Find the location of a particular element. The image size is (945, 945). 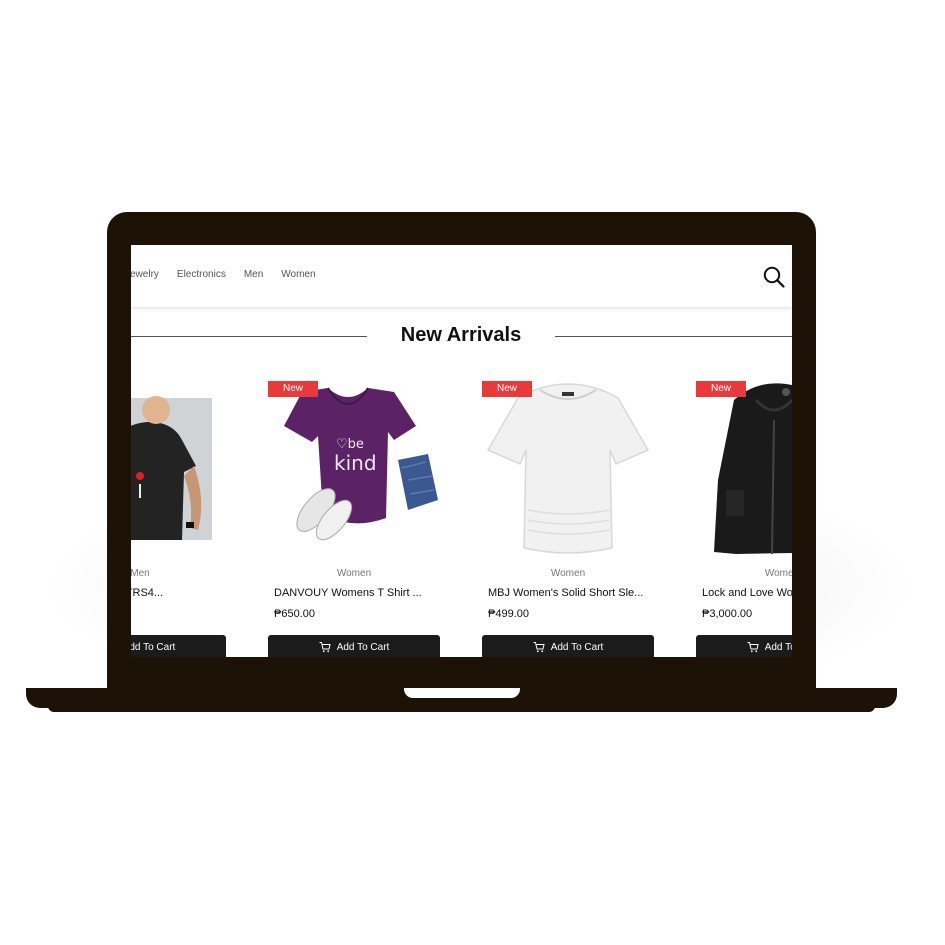

nav-link-women: Women is located at coordinates (298, 274).